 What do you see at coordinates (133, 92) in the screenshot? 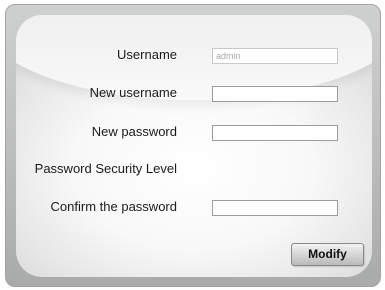
I see `new-username-label: New username` at bounding box center [133, 92].